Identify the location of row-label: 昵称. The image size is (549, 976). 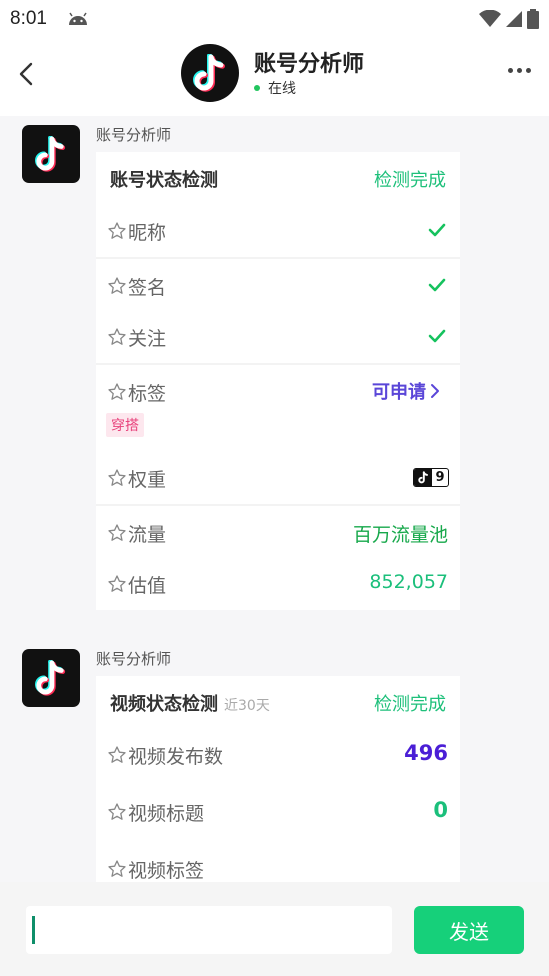
(147, 233).